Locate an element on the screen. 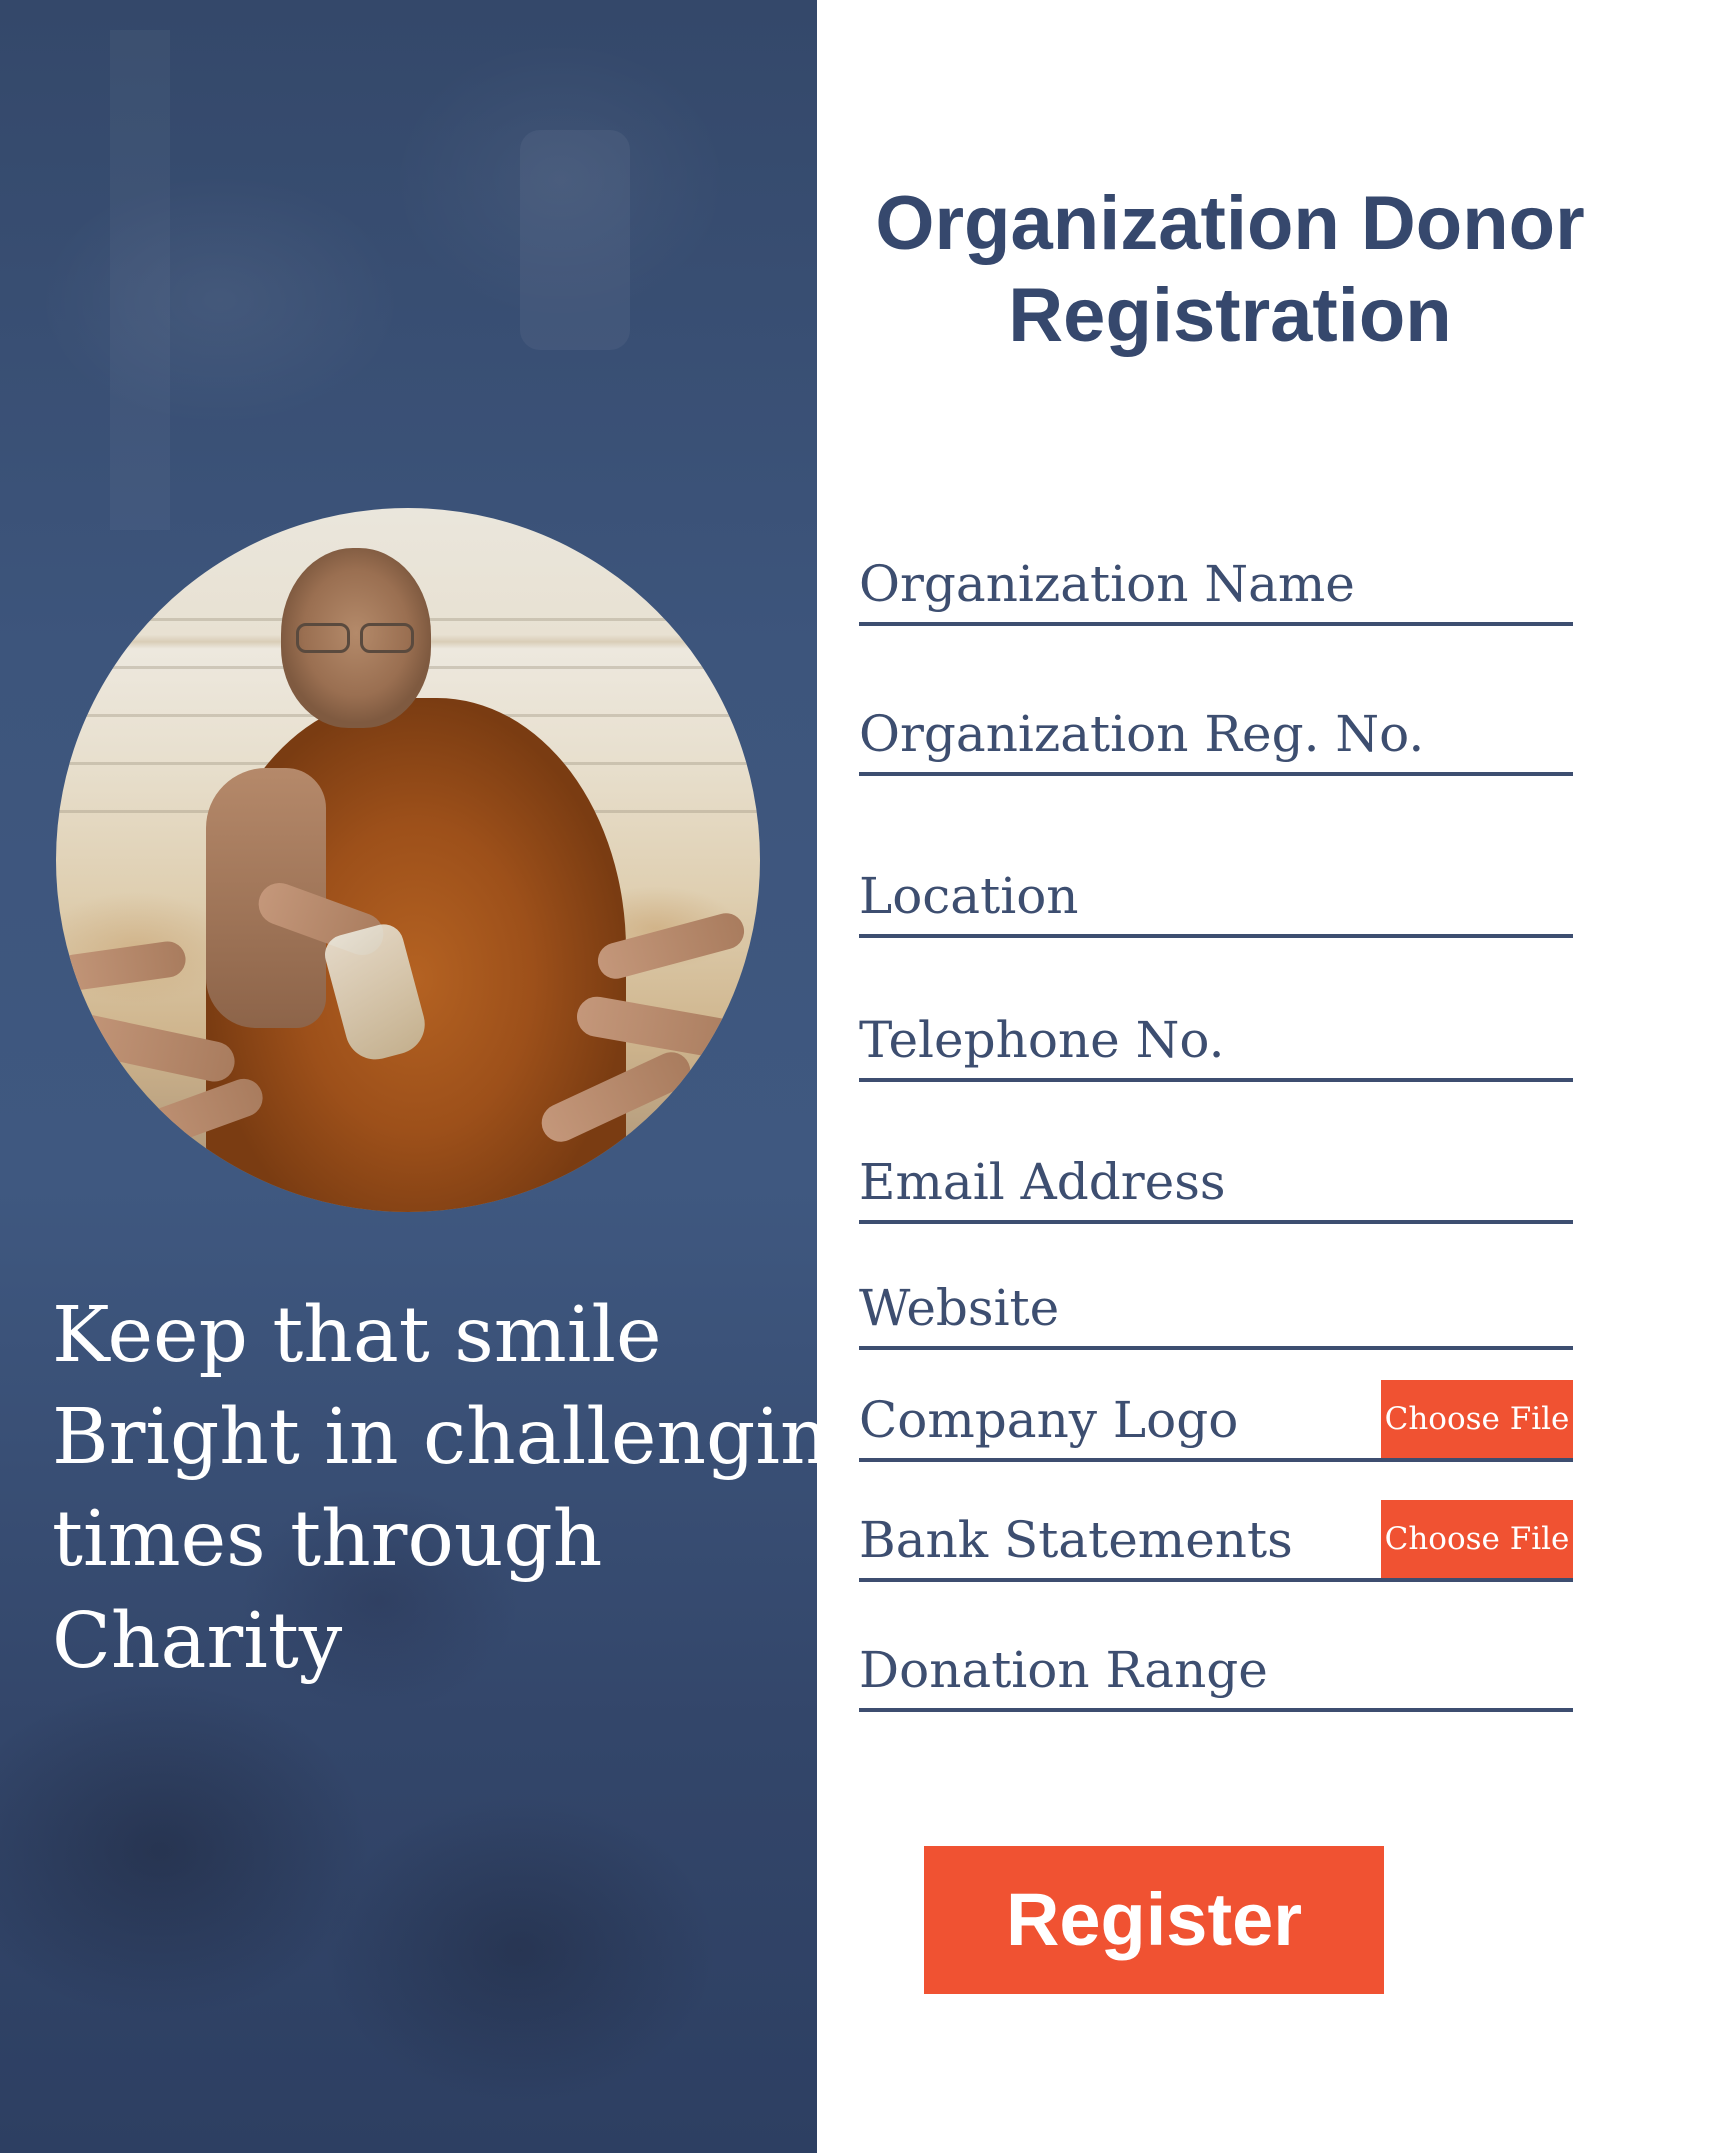 This screenshot has width=1728, height=2153. email-field: Email Address is located at coordinates (1216, 1176).